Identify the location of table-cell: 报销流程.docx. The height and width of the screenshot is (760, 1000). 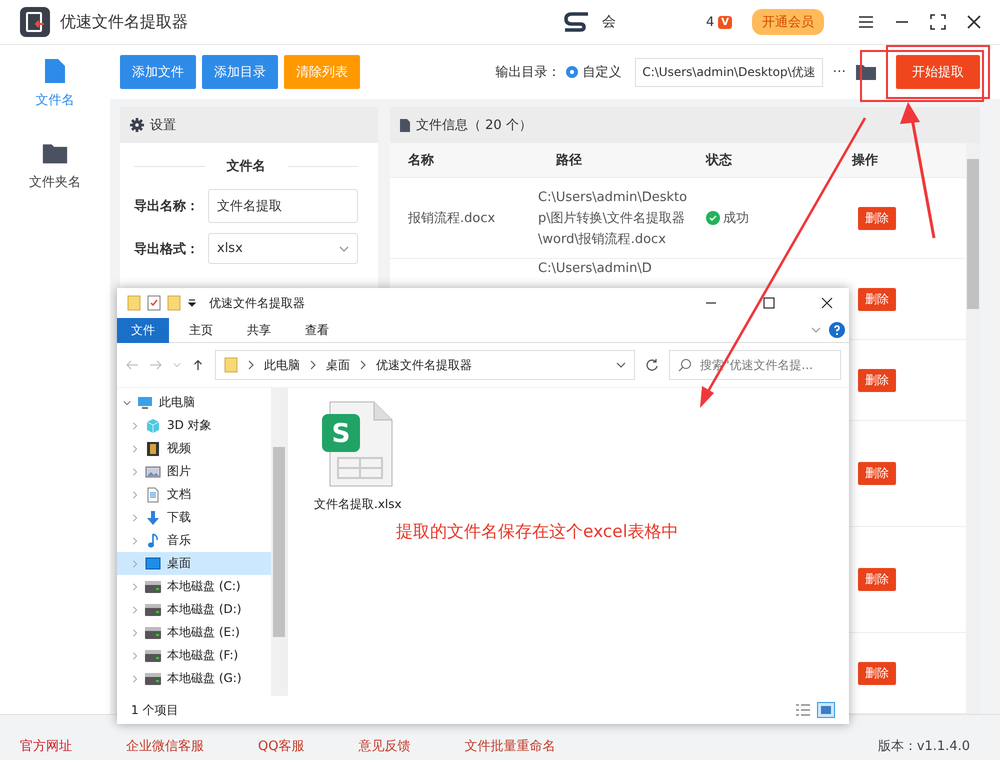
(452, 218).